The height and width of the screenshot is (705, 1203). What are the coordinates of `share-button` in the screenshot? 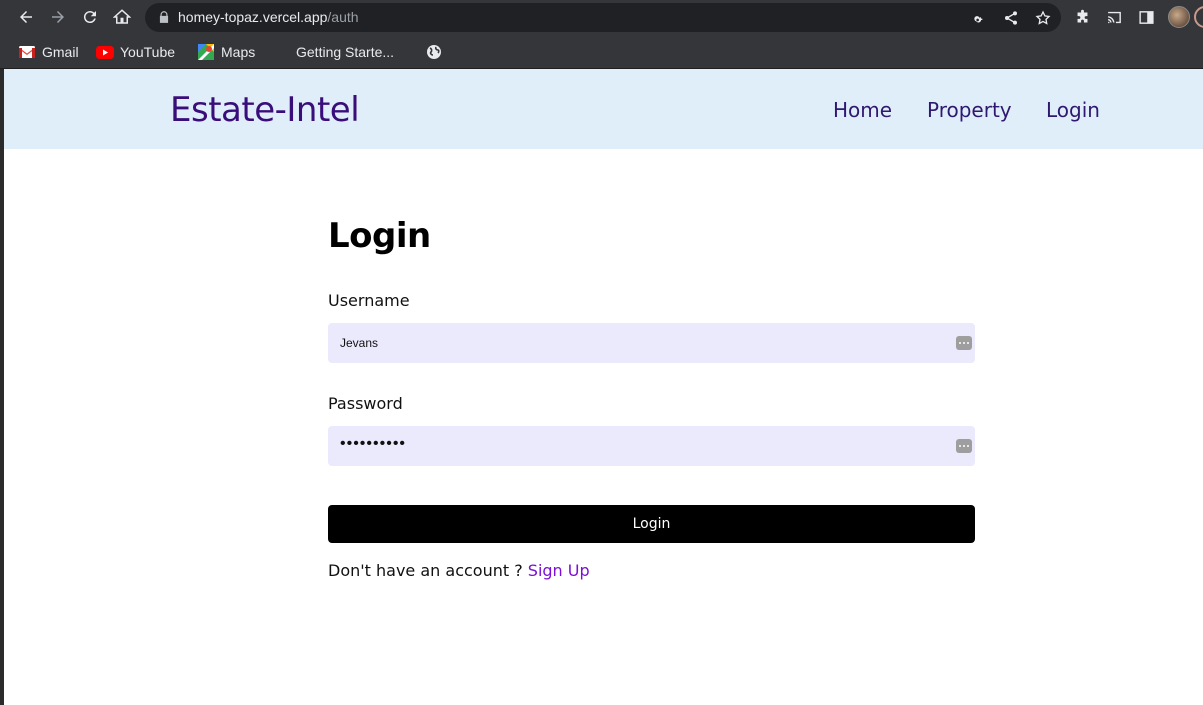 It's located at (1011, 18).